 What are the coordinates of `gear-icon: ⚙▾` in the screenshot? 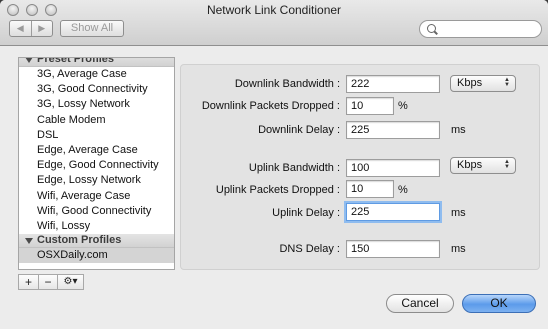 It's located at (70, 282).